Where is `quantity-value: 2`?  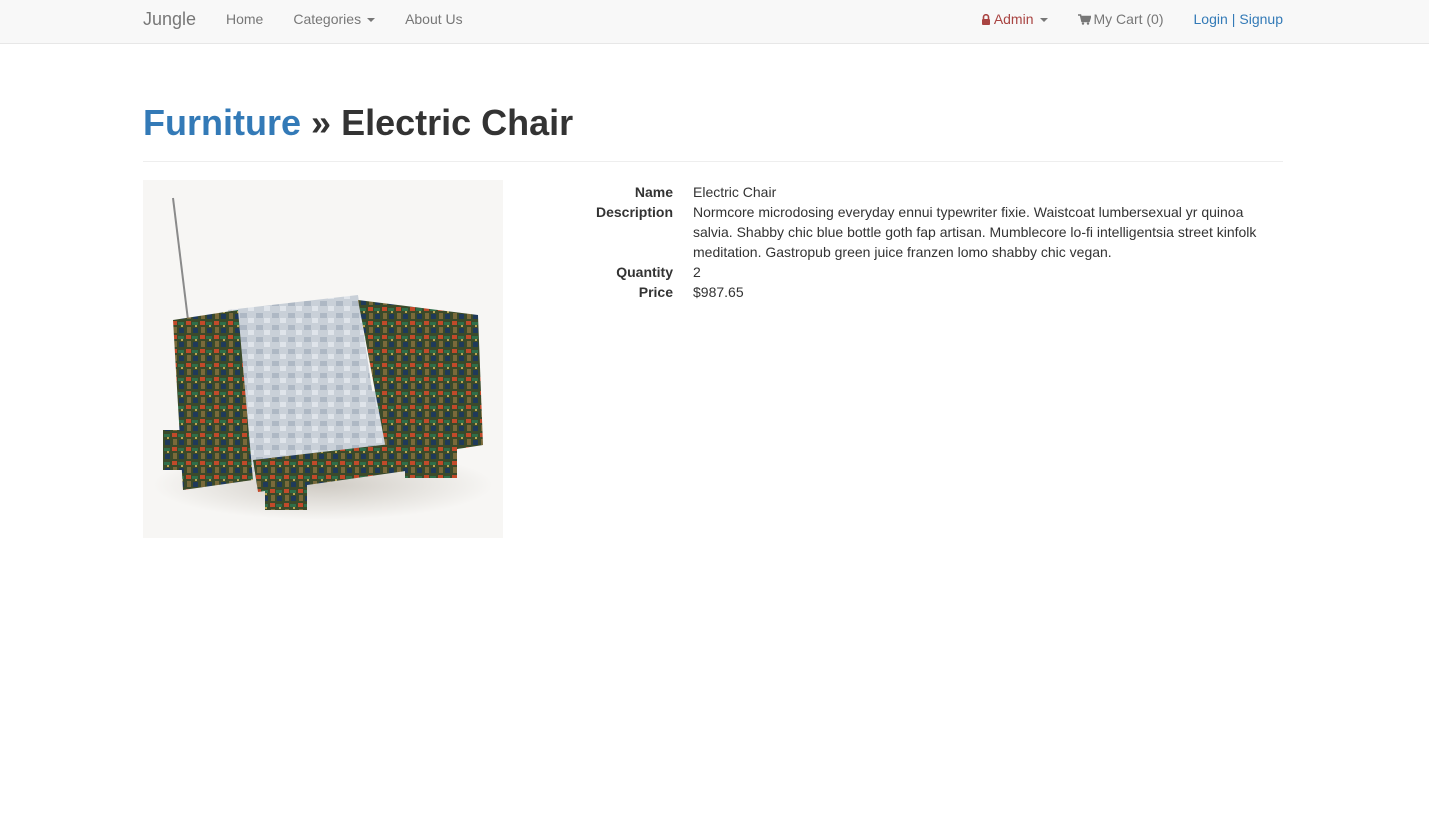 quantity-value: 2 is located at coordinates (697, 272).